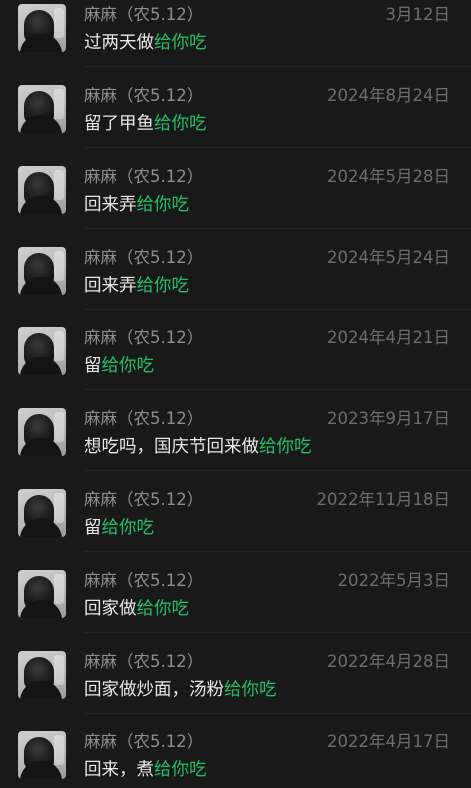 The image size is (471, 788). Describe the element at coordinates (119, 770) in the screenshot. I see `message-text: 回来，煮` at that location.